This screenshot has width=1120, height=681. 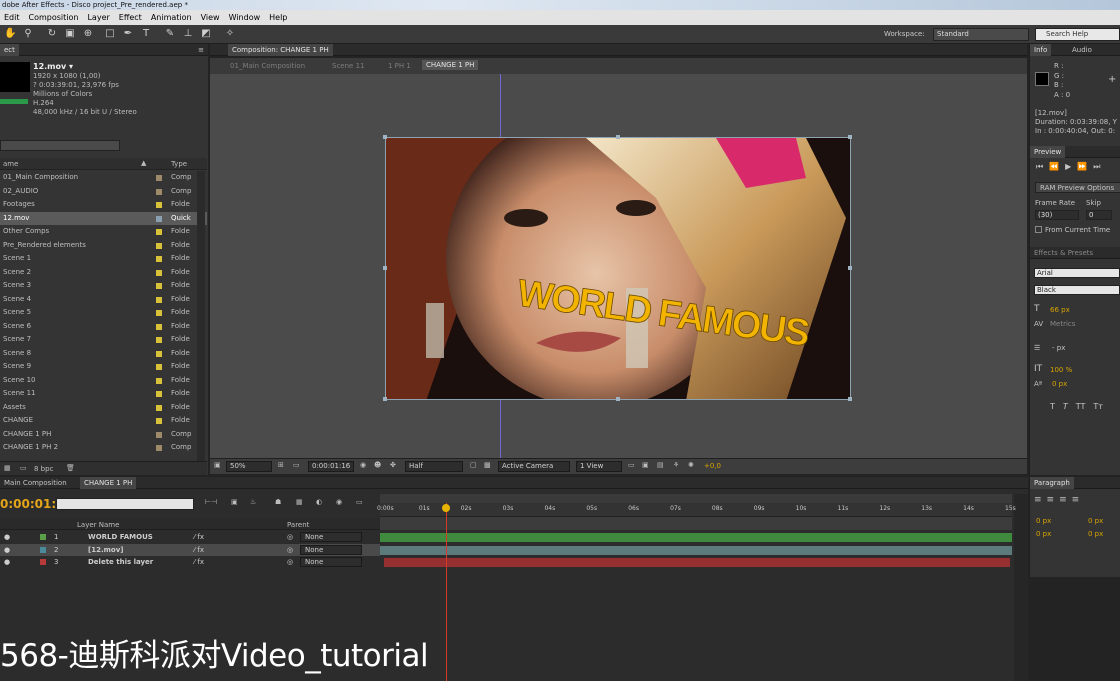 I want to click on project-search-input, so click(x=60, y=145).